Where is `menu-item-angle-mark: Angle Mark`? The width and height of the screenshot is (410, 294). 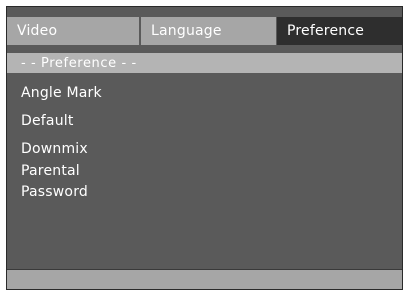 menu-item-angle-mark: Angle Mark is located at coordinates (61, 93).